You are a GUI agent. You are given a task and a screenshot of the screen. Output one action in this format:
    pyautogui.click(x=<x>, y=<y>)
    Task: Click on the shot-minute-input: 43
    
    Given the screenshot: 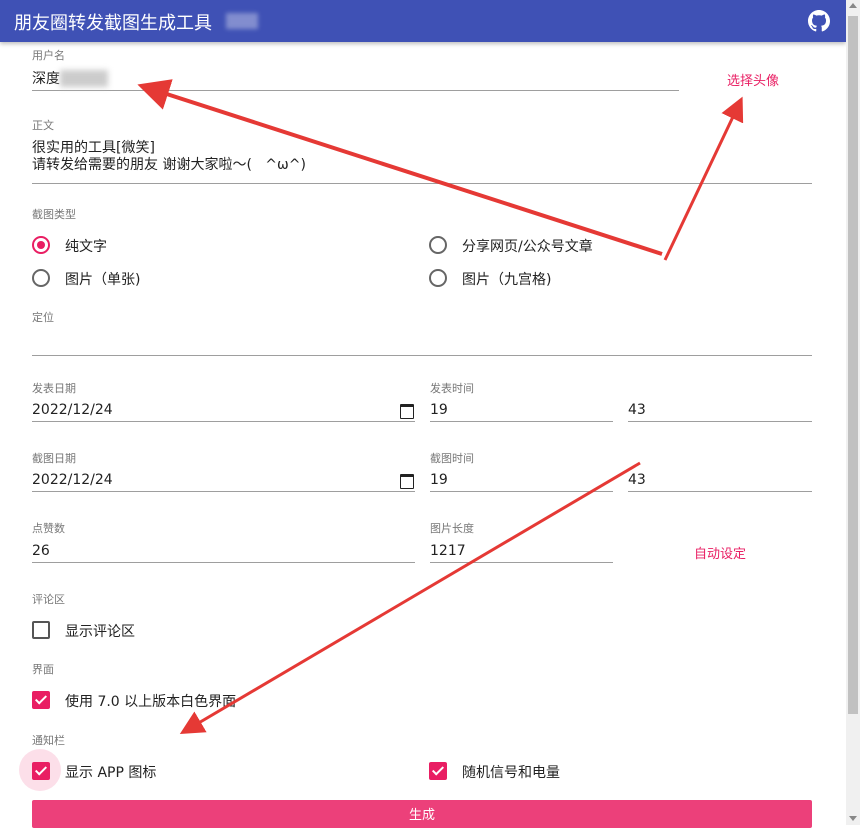 What is the action you would take?
    pyautogui.click(x=720, y=480)
    